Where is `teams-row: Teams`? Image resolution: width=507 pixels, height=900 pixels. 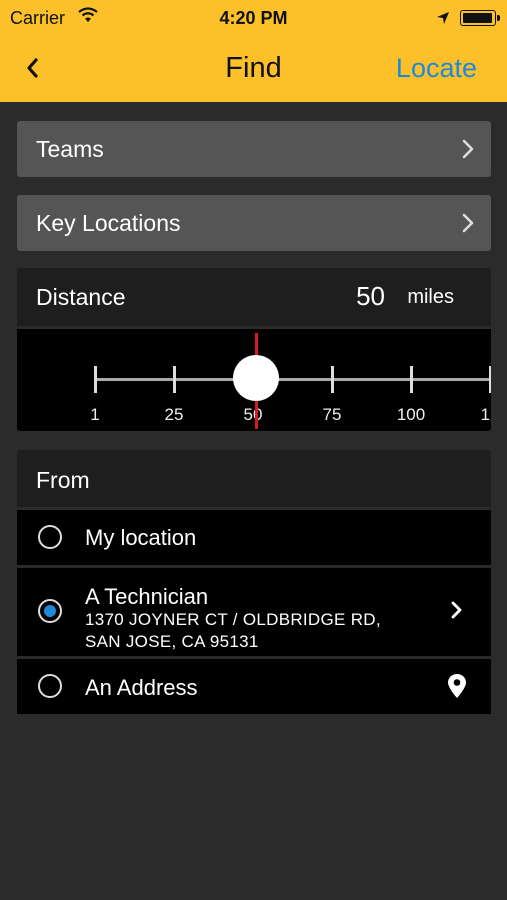
teams-row: Teams is located at coordinates (254, 149).